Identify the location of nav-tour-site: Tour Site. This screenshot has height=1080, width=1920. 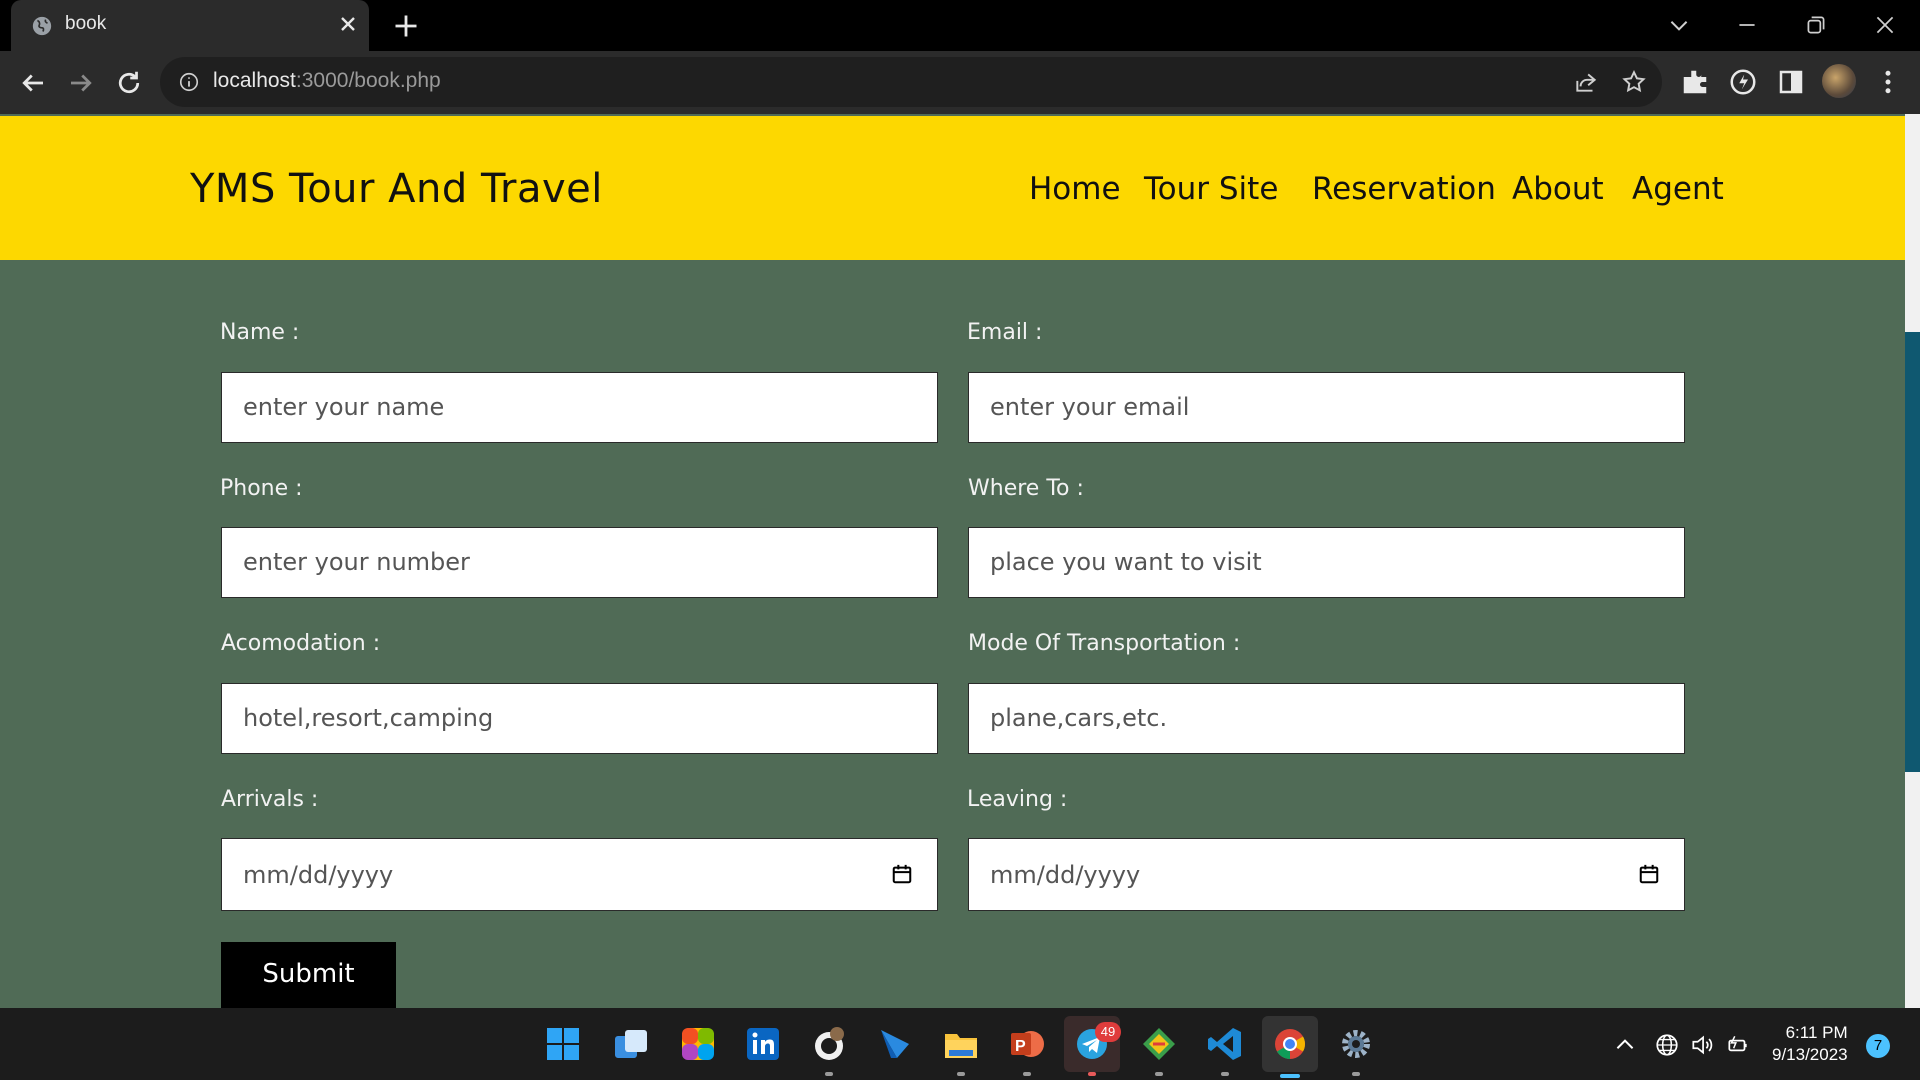
(1211, 189).